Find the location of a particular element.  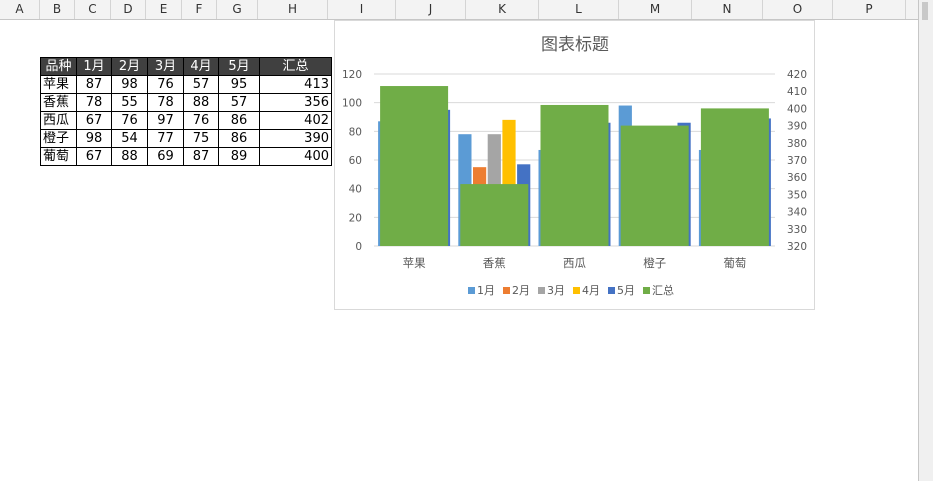

legend-label: 3月 is located at coordinates (556, 290).